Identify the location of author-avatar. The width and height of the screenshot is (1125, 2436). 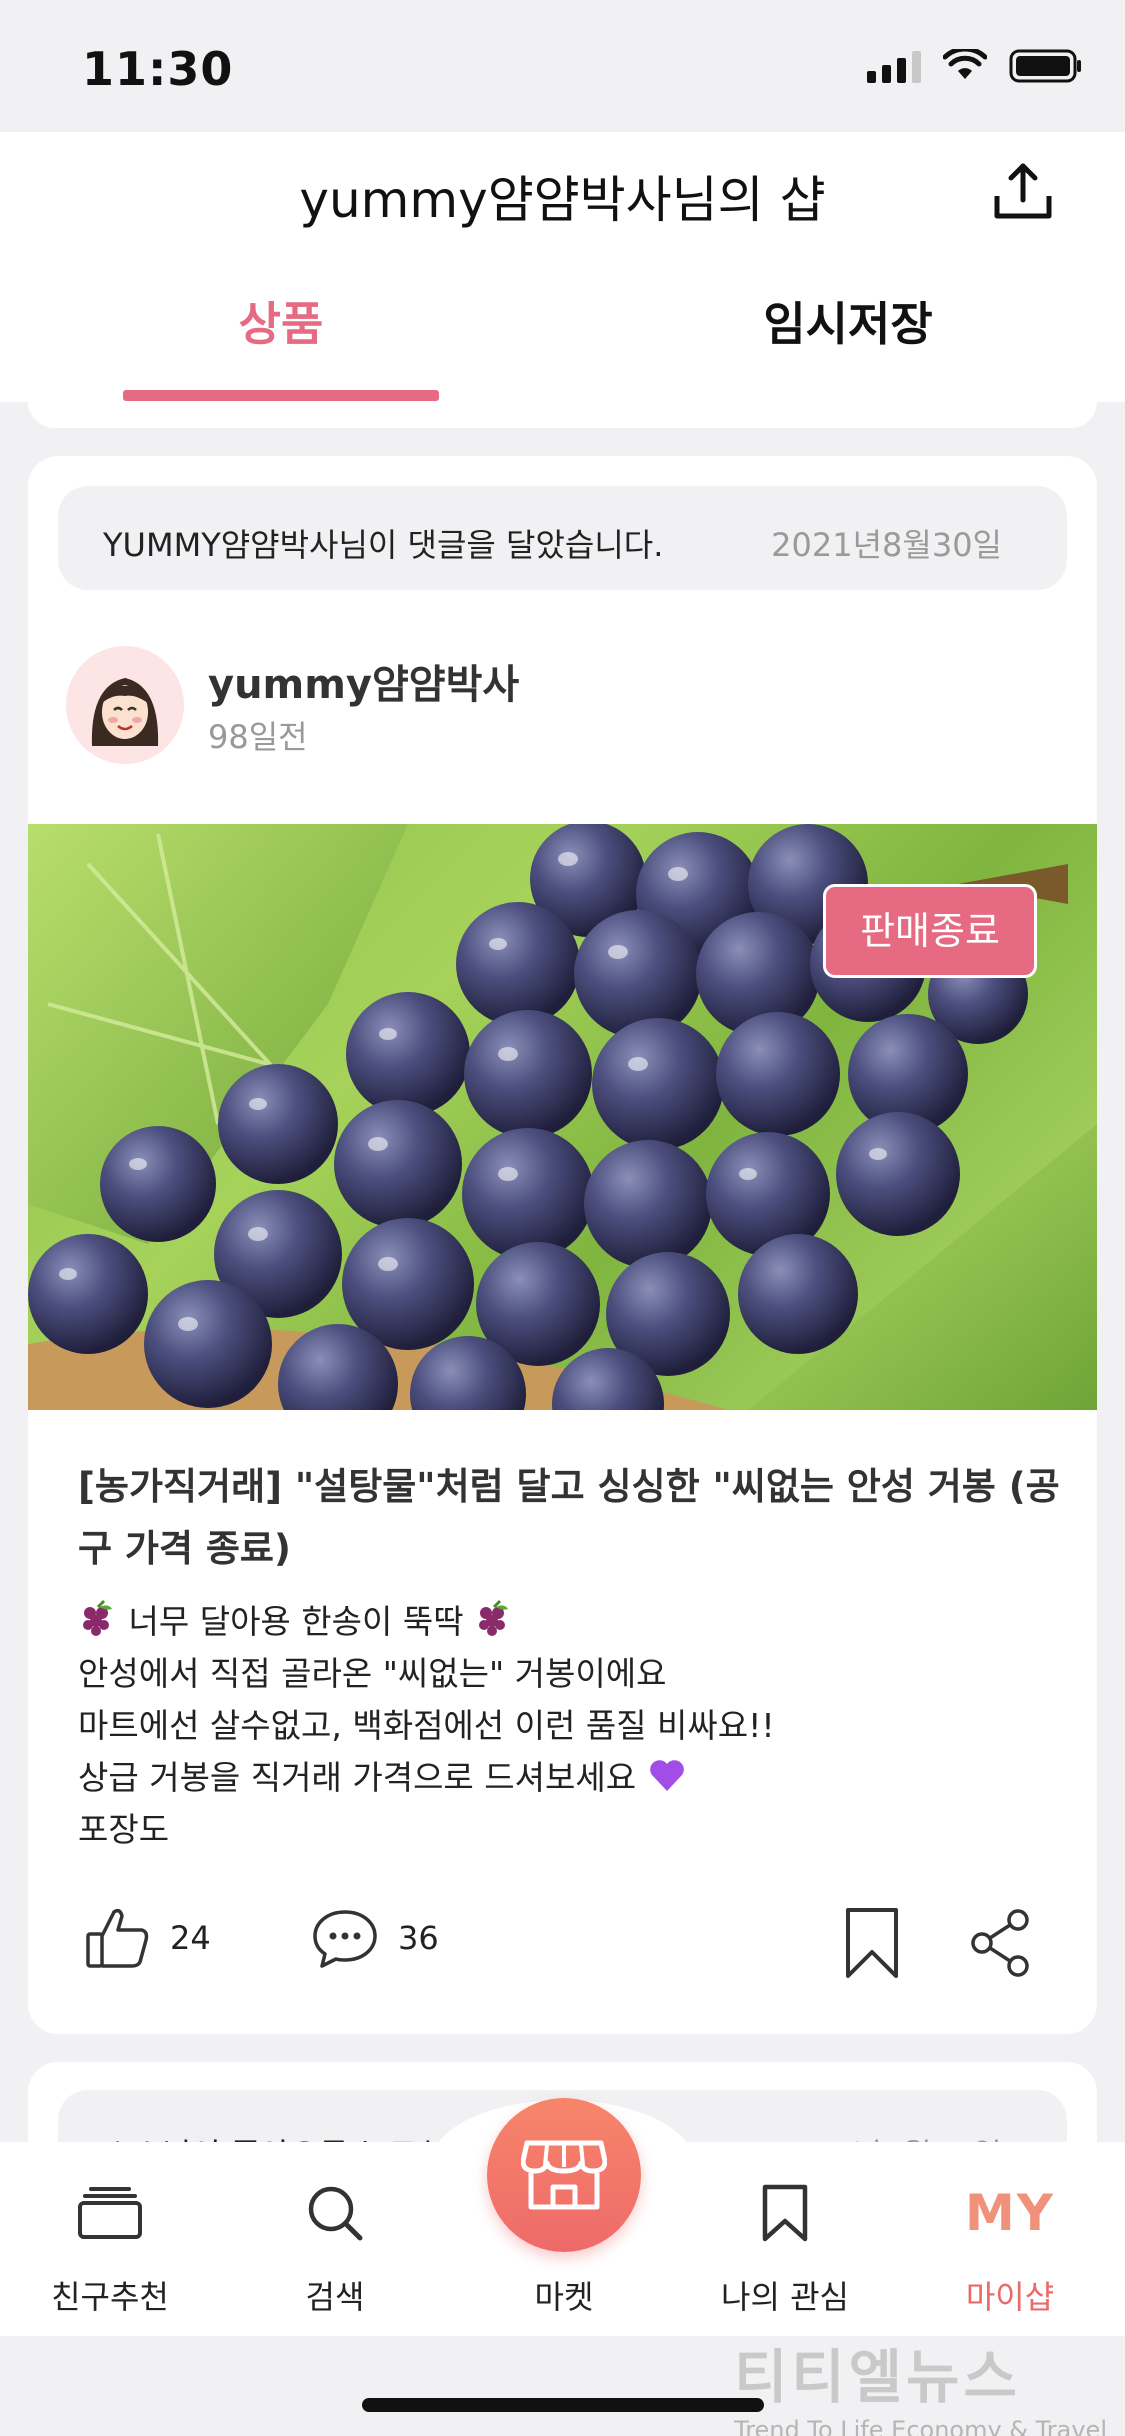
(125, 705).